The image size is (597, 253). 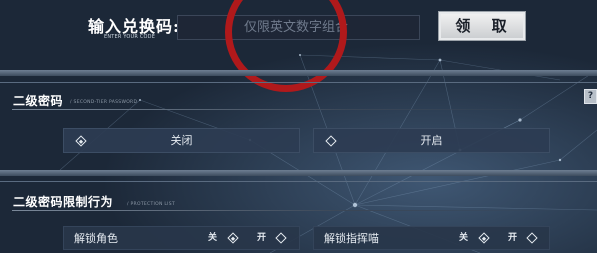 I want to click on second-password-on-option: 开启, so click(x=431, y=140).